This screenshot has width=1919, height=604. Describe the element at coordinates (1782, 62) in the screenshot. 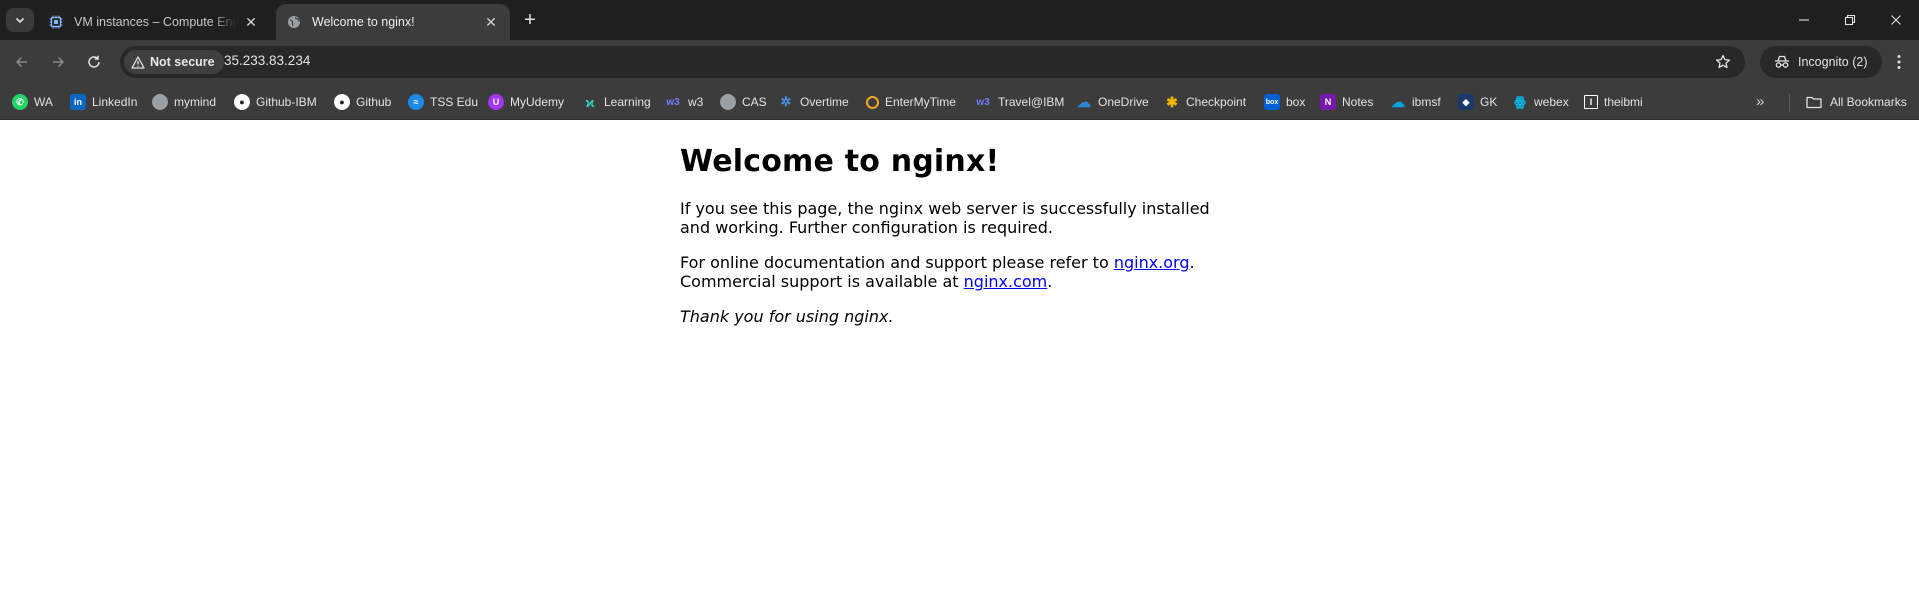

I see `incognito-icon` at that location.